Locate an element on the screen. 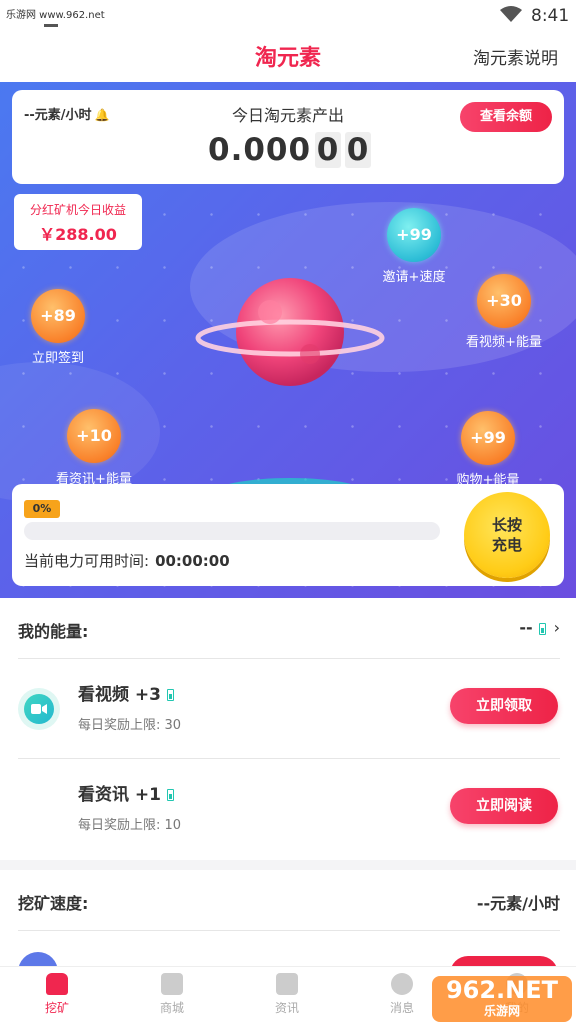  speed-section: 挖矿速度: --元素/小时 is located at coordinates (288, 931).